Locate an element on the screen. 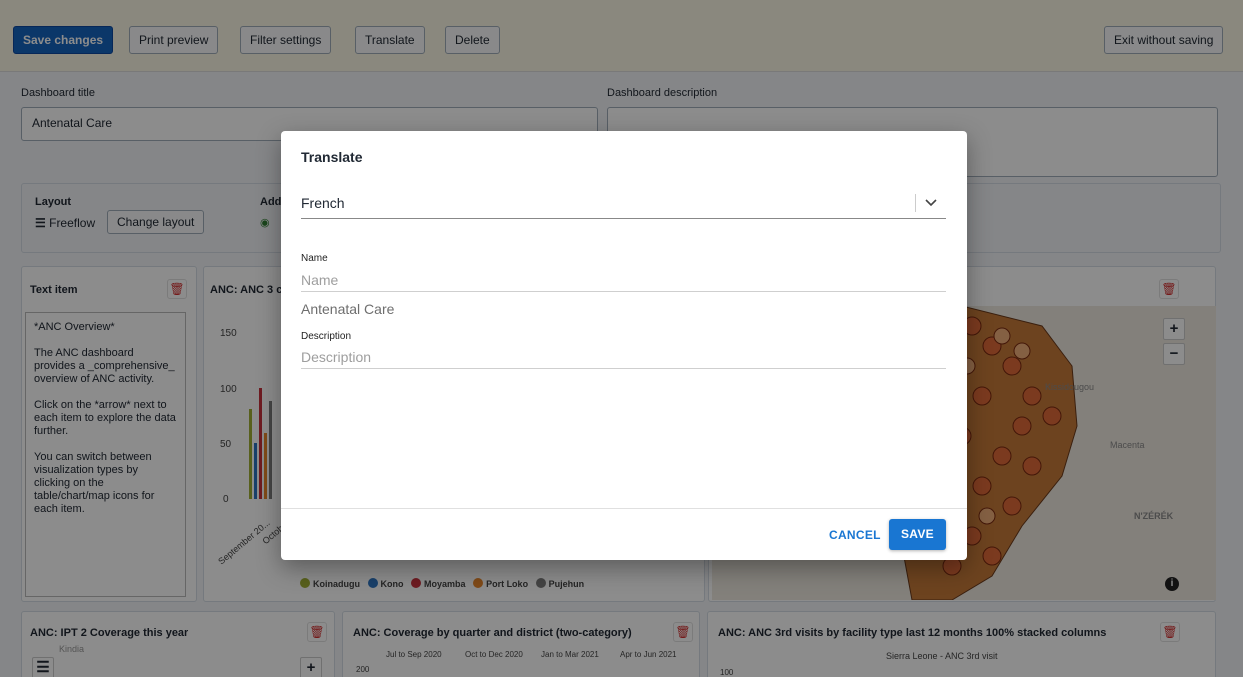 The width and height of the screenshot is (1243, 677). language-select: French is located at coordinates (623, 204).